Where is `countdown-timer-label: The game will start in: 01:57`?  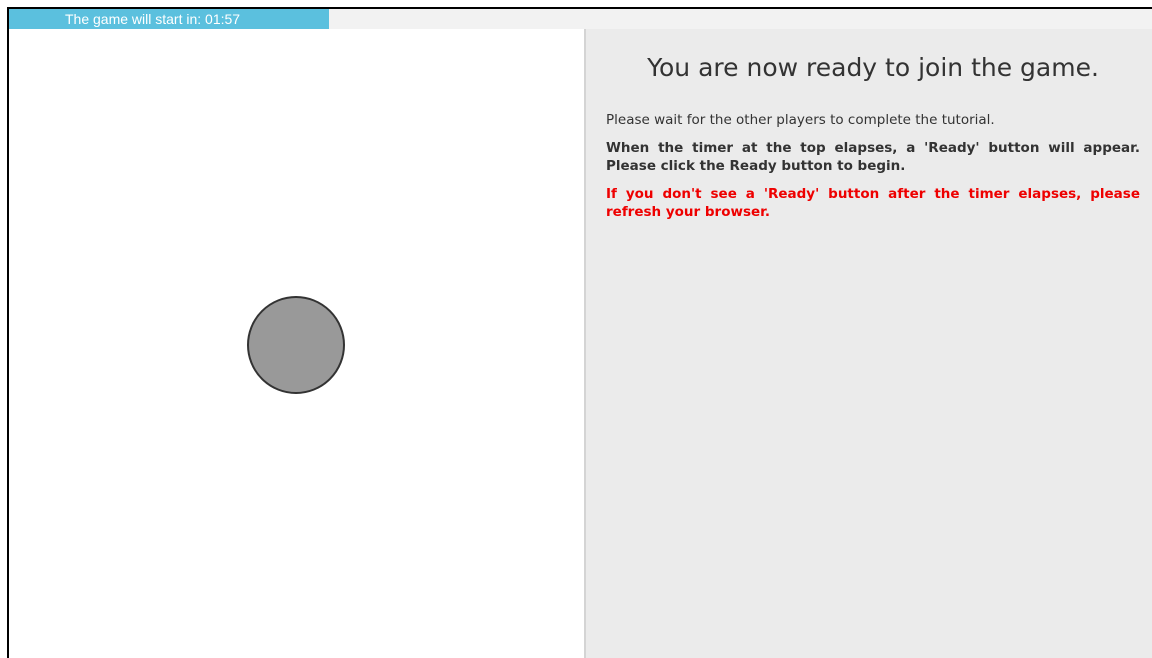
countdown-timer-label: The game will start in: 01:57 is located at coordinates (153, 19).